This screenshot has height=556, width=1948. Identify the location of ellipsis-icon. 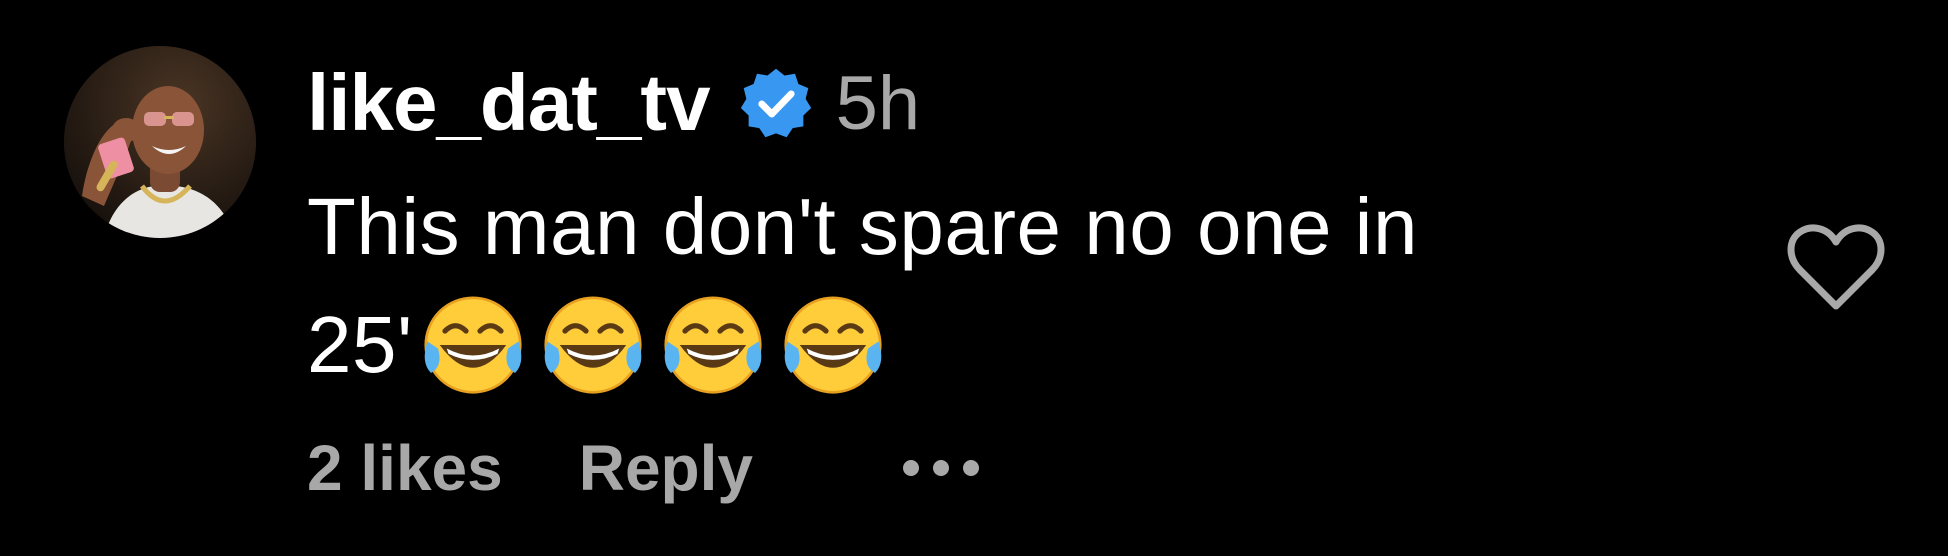
(941, 468).